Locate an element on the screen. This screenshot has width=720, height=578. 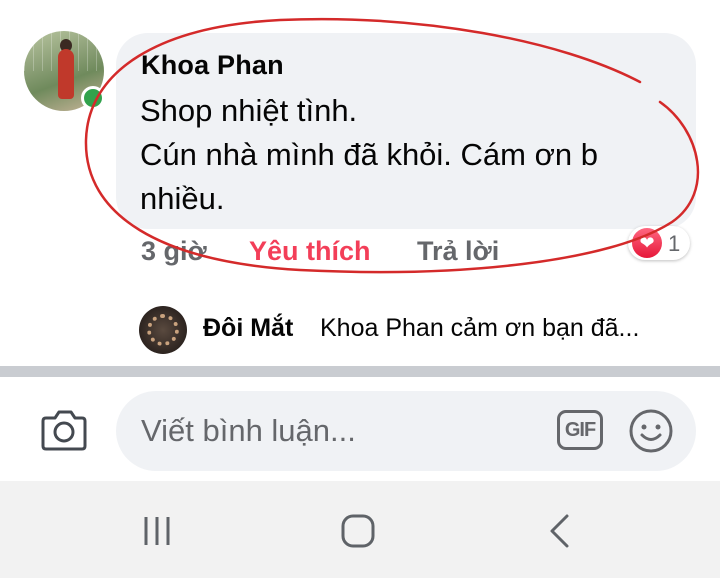
camera-icon is located at coordinates (64, 430).